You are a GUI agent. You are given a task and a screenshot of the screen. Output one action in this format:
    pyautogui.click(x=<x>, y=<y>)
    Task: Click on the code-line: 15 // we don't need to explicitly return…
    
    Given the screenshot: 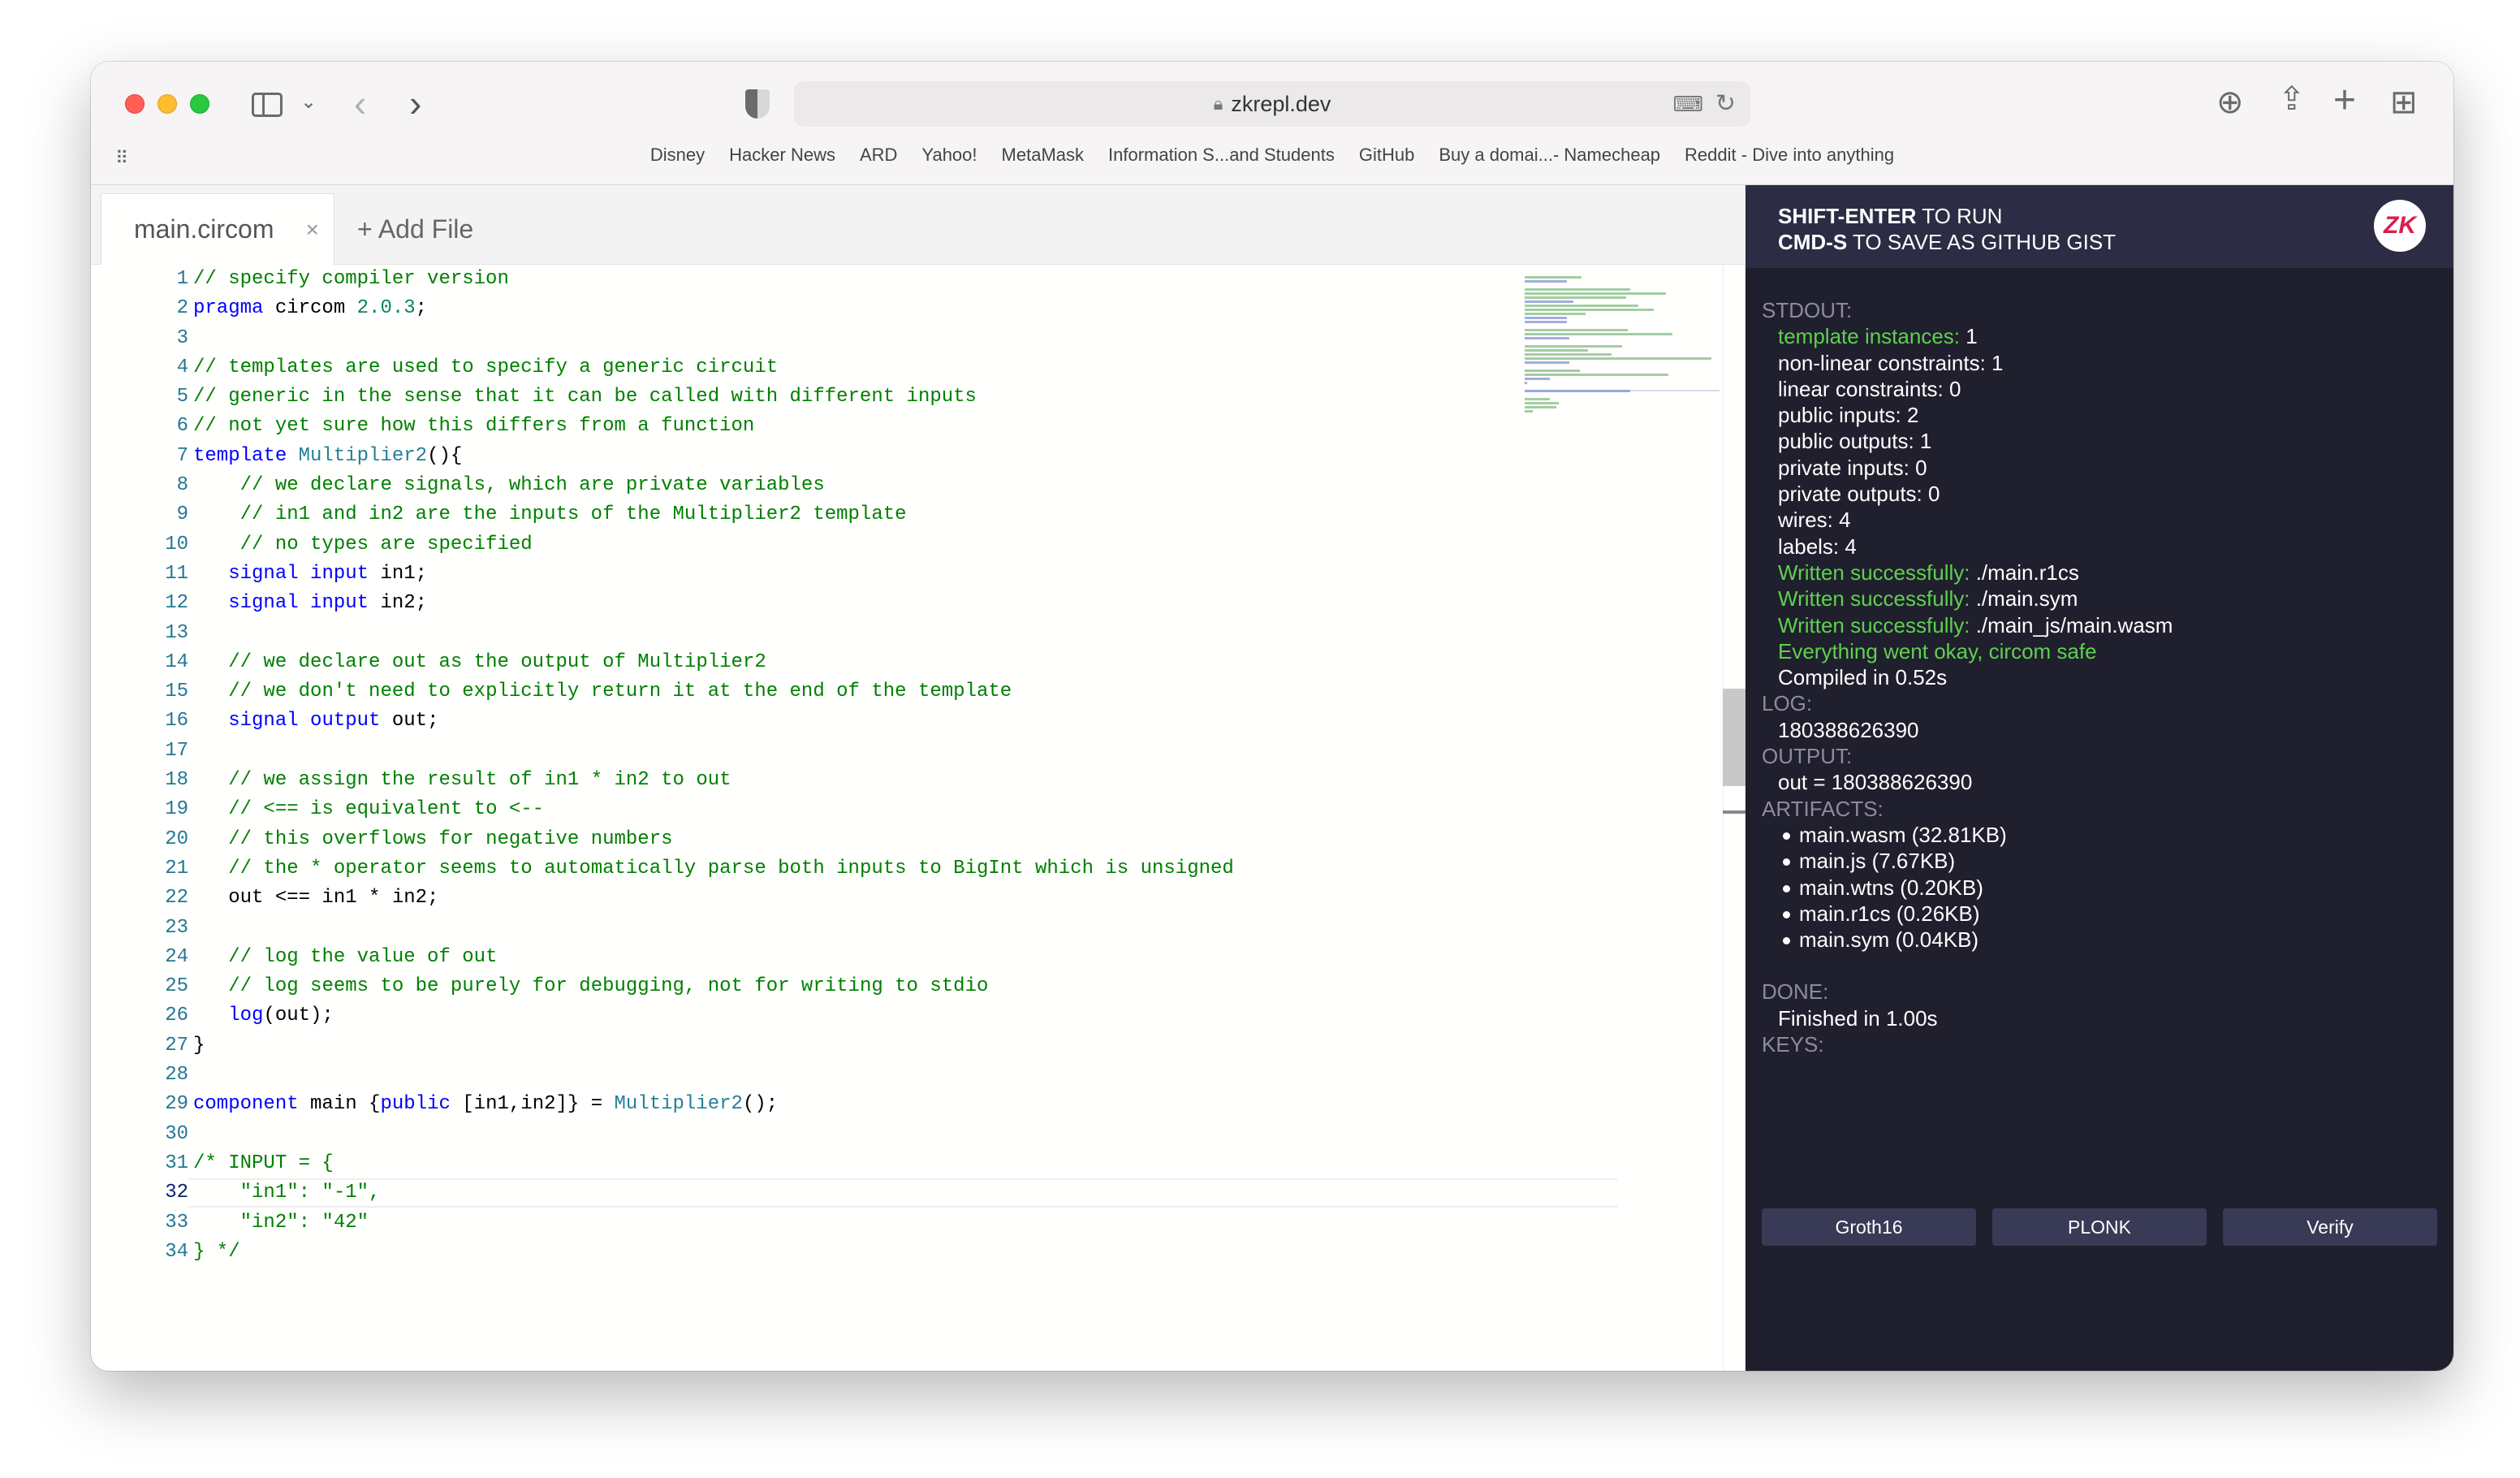 What is the action you would take?
    pyautogui.click(x=805, y=692)
    